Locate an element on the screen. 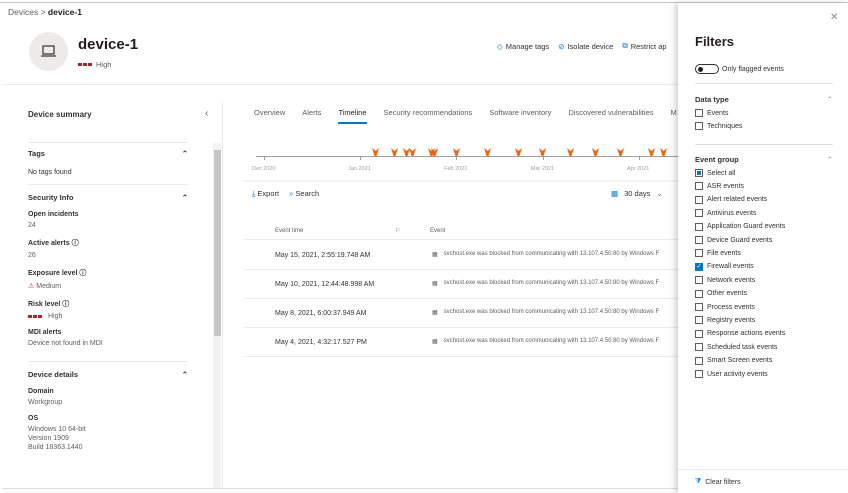  collapse-chevron-left-icon: ‹ is located at coordinates (206, 113).